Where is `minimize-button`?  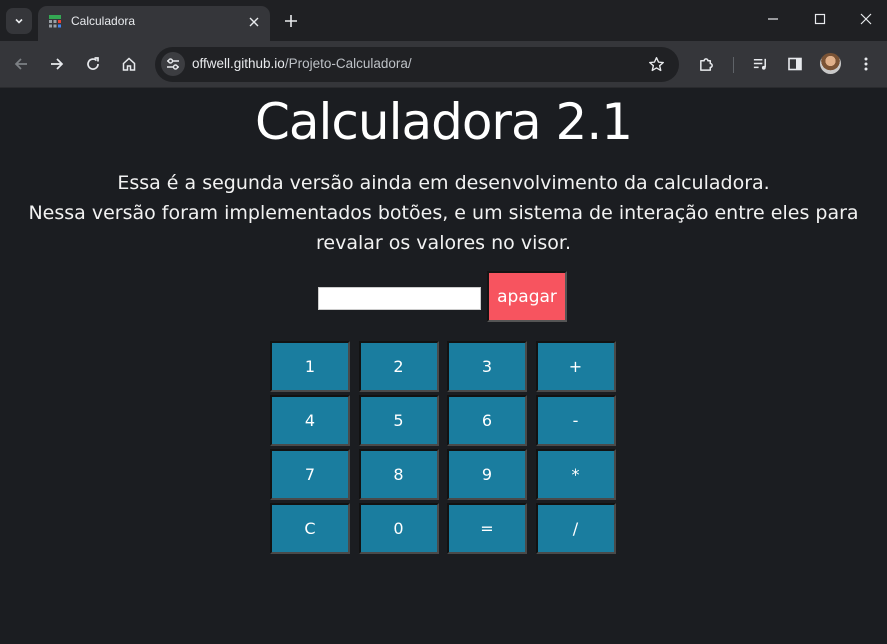
minimize-button is located at coordinates (773, 19).